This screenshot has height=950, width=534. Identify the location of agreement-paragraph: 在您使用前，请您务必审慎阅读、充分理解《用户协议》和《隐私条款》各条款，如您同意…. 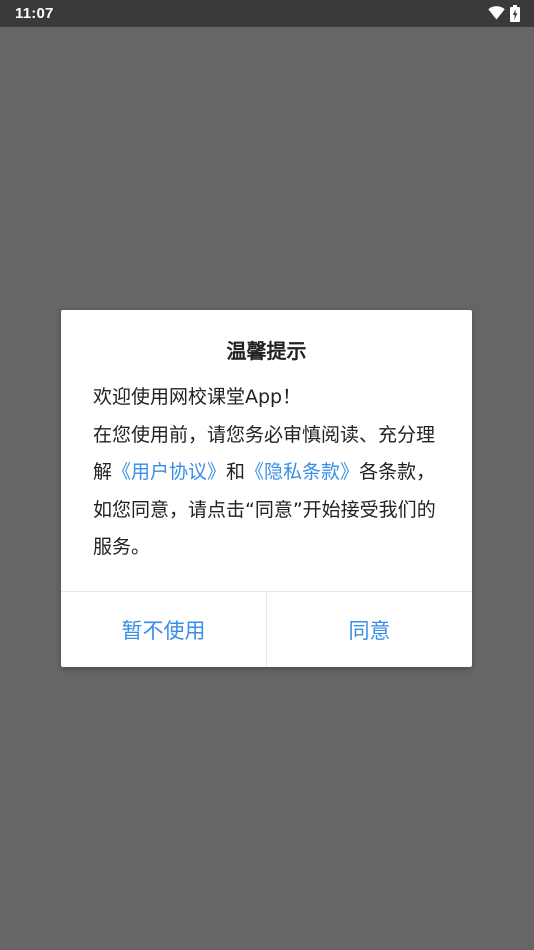
(268, 492).